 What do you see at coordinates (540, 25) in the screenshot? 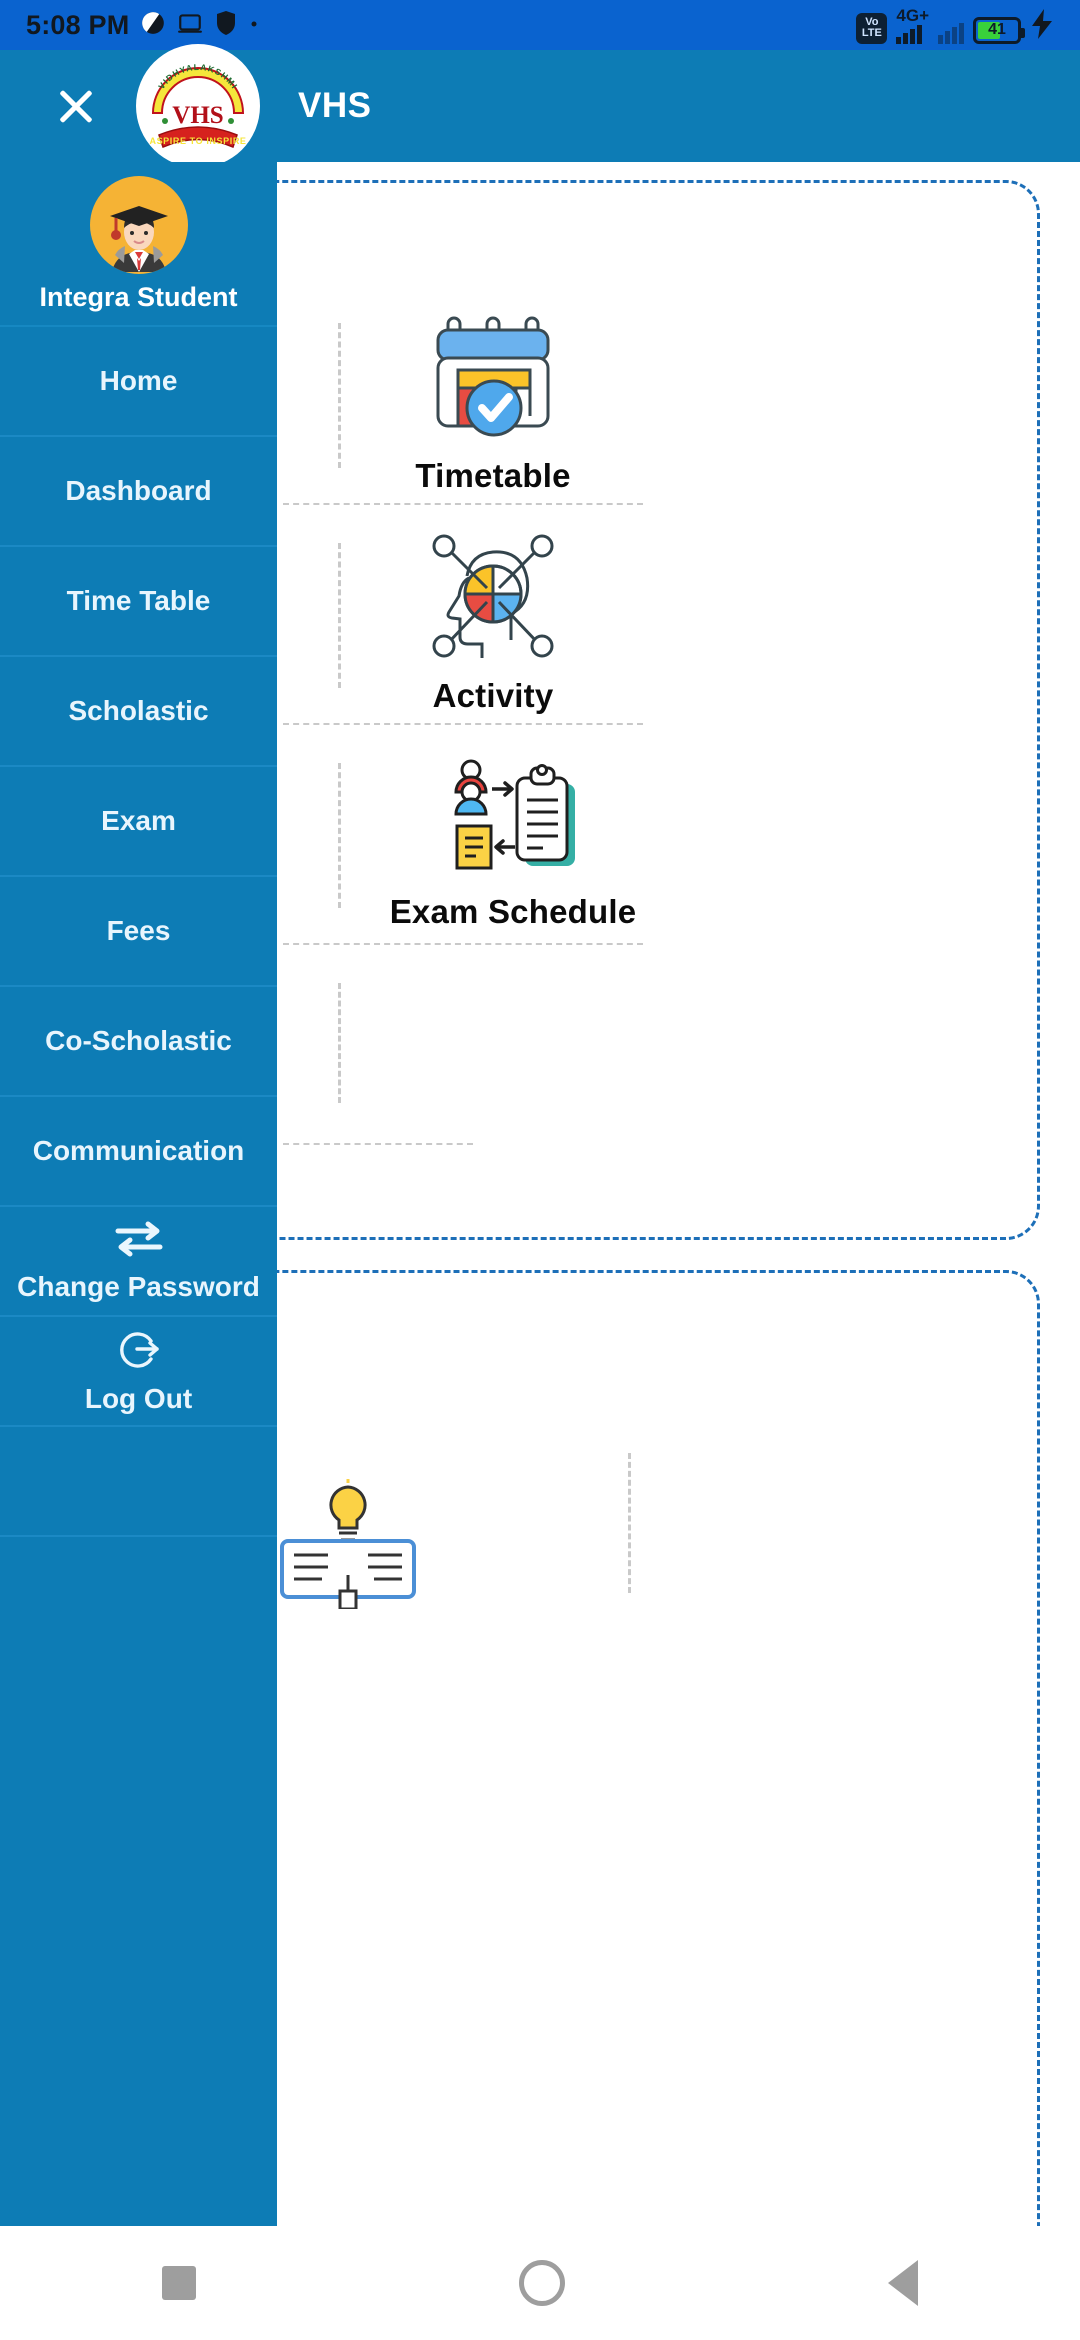
I see `status-bar: 5:08 PM Vo LTE 4G+ 41` at bounding box center [540, 25].